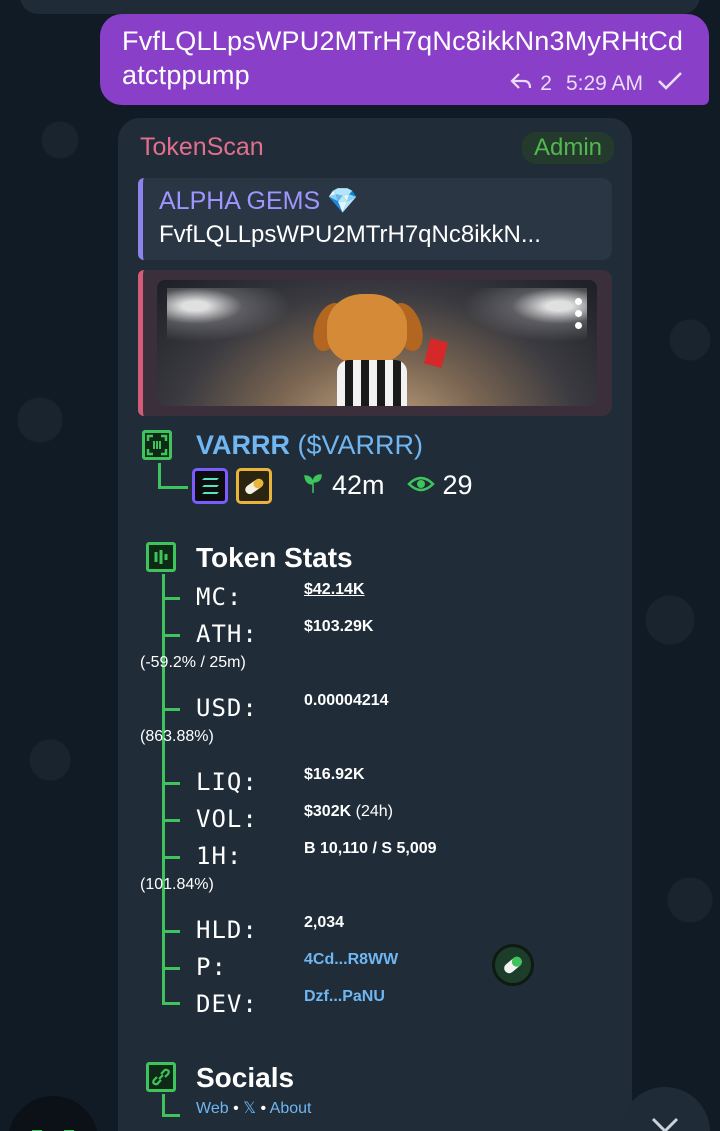 This screenshot has width=720, height=1131. I want to click on token-age: 42m, so click(358, 485).